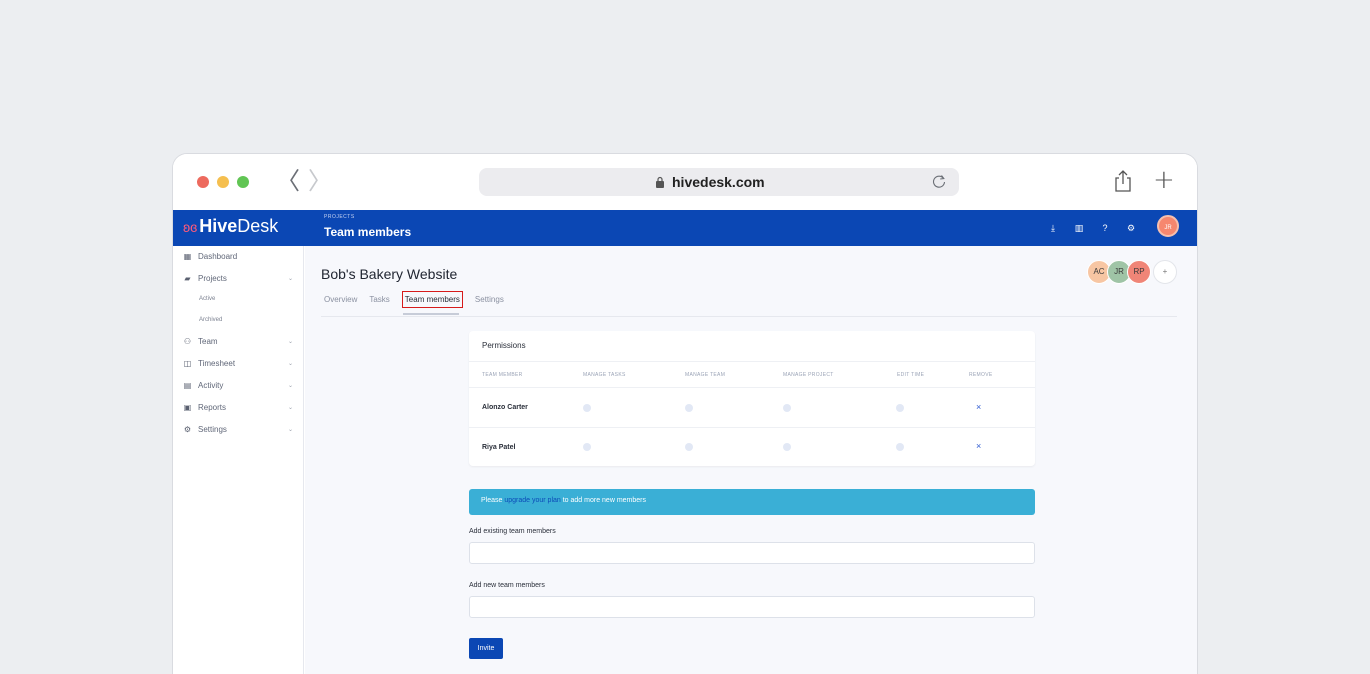 Image resolution: width=1370 pixels, height=674 pixels. I want to click on help-icon: ?, so click(1105, 228).